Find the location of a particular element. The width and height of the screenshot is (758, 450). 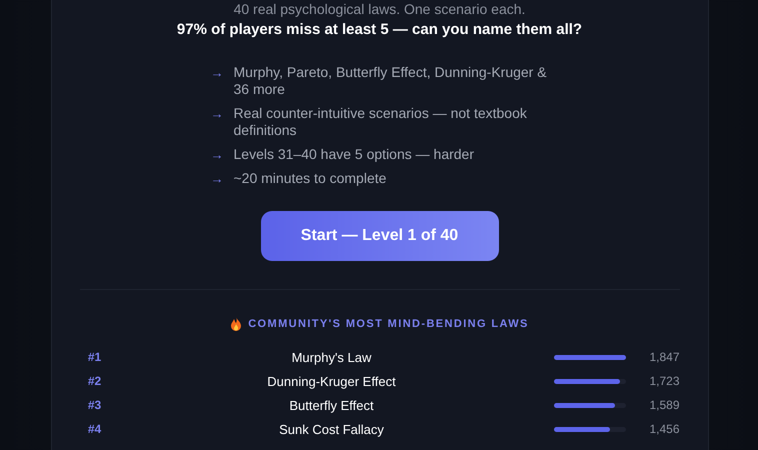

law-name: Sunk Cost Fallacy is located at coordinates (331, 429).